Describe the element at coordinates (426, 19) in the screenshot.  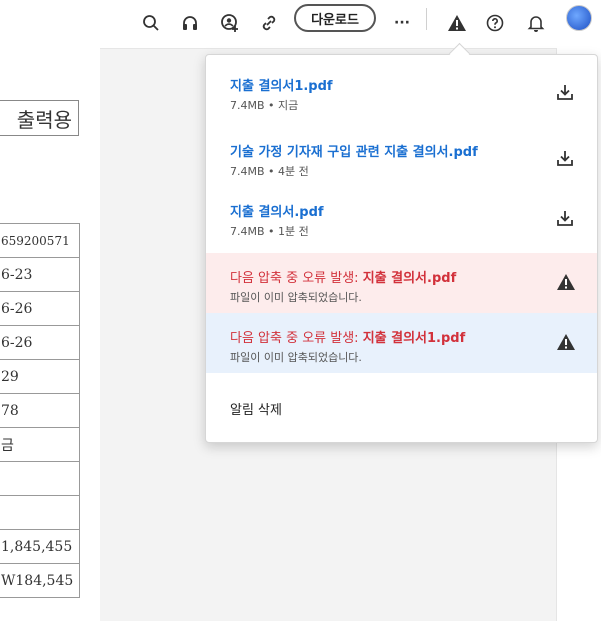
I see `toolbar-divider` at that location.